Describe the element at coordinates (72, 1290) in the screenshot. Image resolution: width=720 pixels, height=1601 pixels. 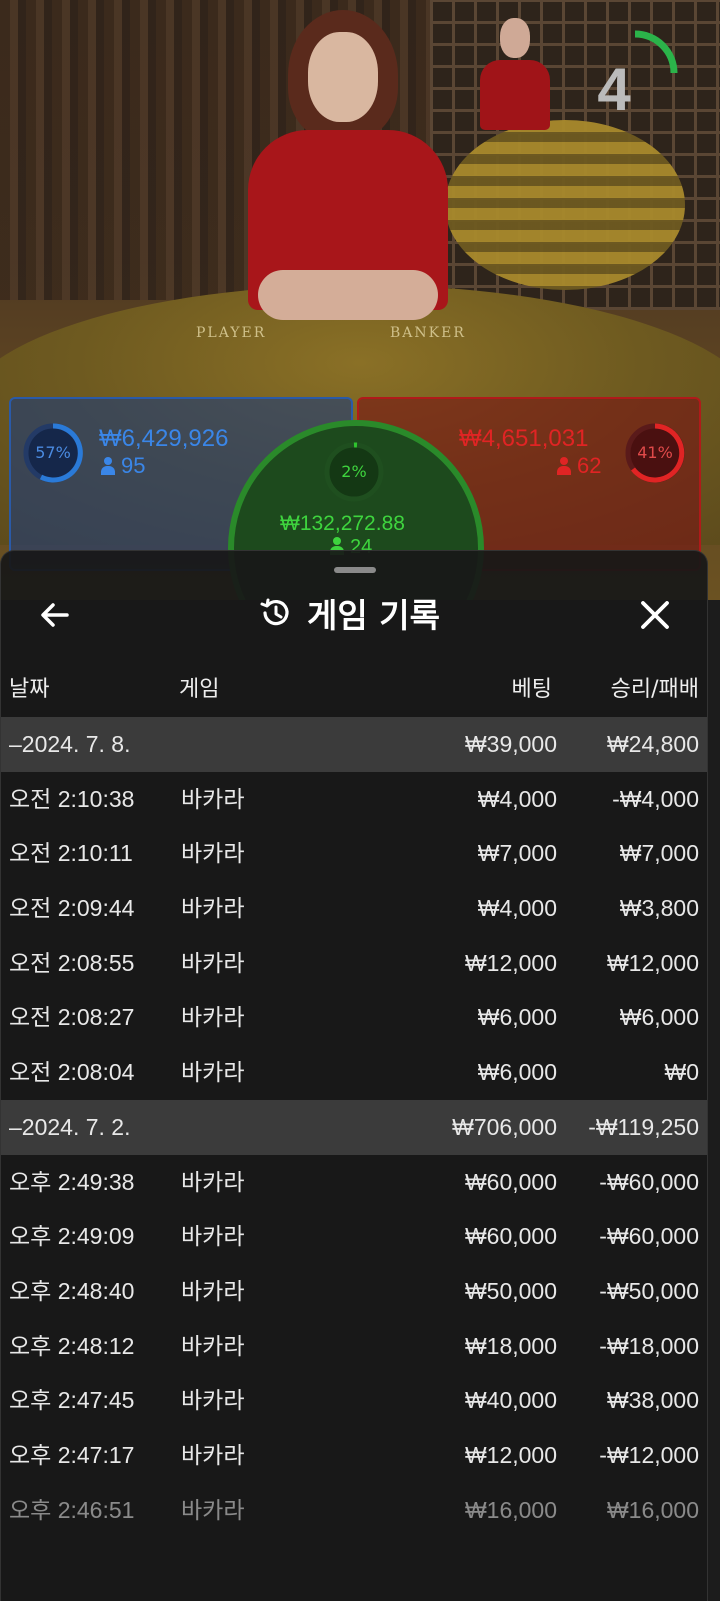
I see `row-time: 오후 2:48:40` at that location.